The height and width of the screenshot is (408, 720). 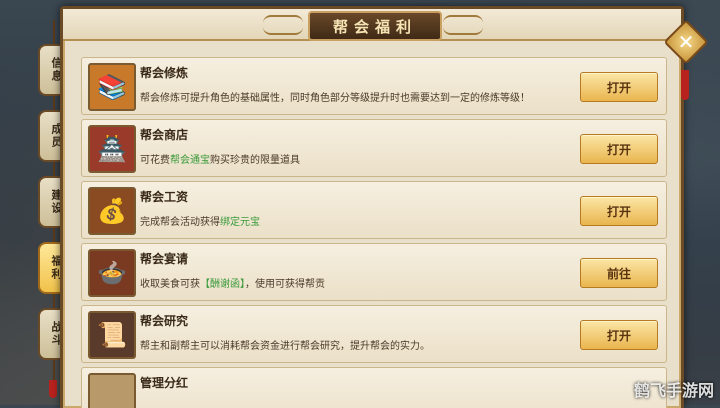 What do you see at coordinates (374, 210) in the screenshot?
I see `list-item-salary: 💰 帮会工资 完成帮会活动获得绑定元宝 打开` at bounding box center [374, 210].